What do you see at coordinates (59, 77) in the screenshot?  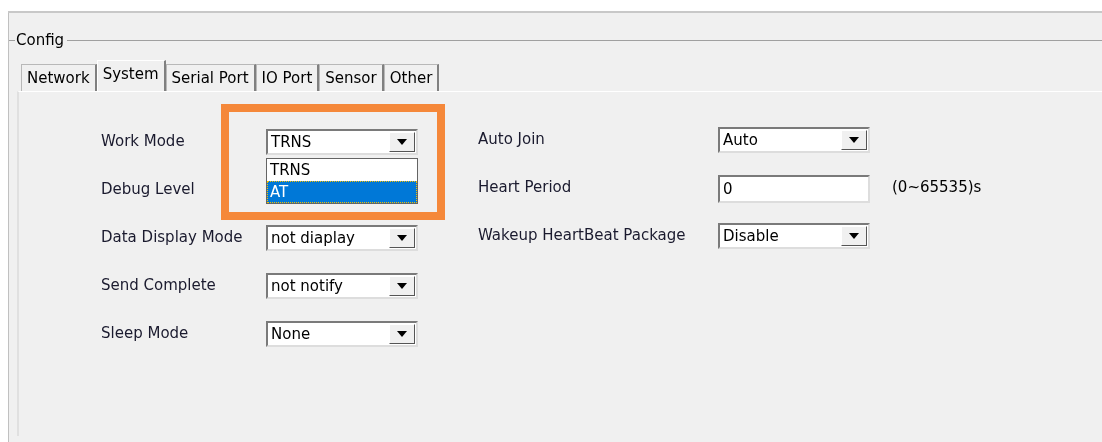 I see `tab: Network` at bounding box center [59, 77].